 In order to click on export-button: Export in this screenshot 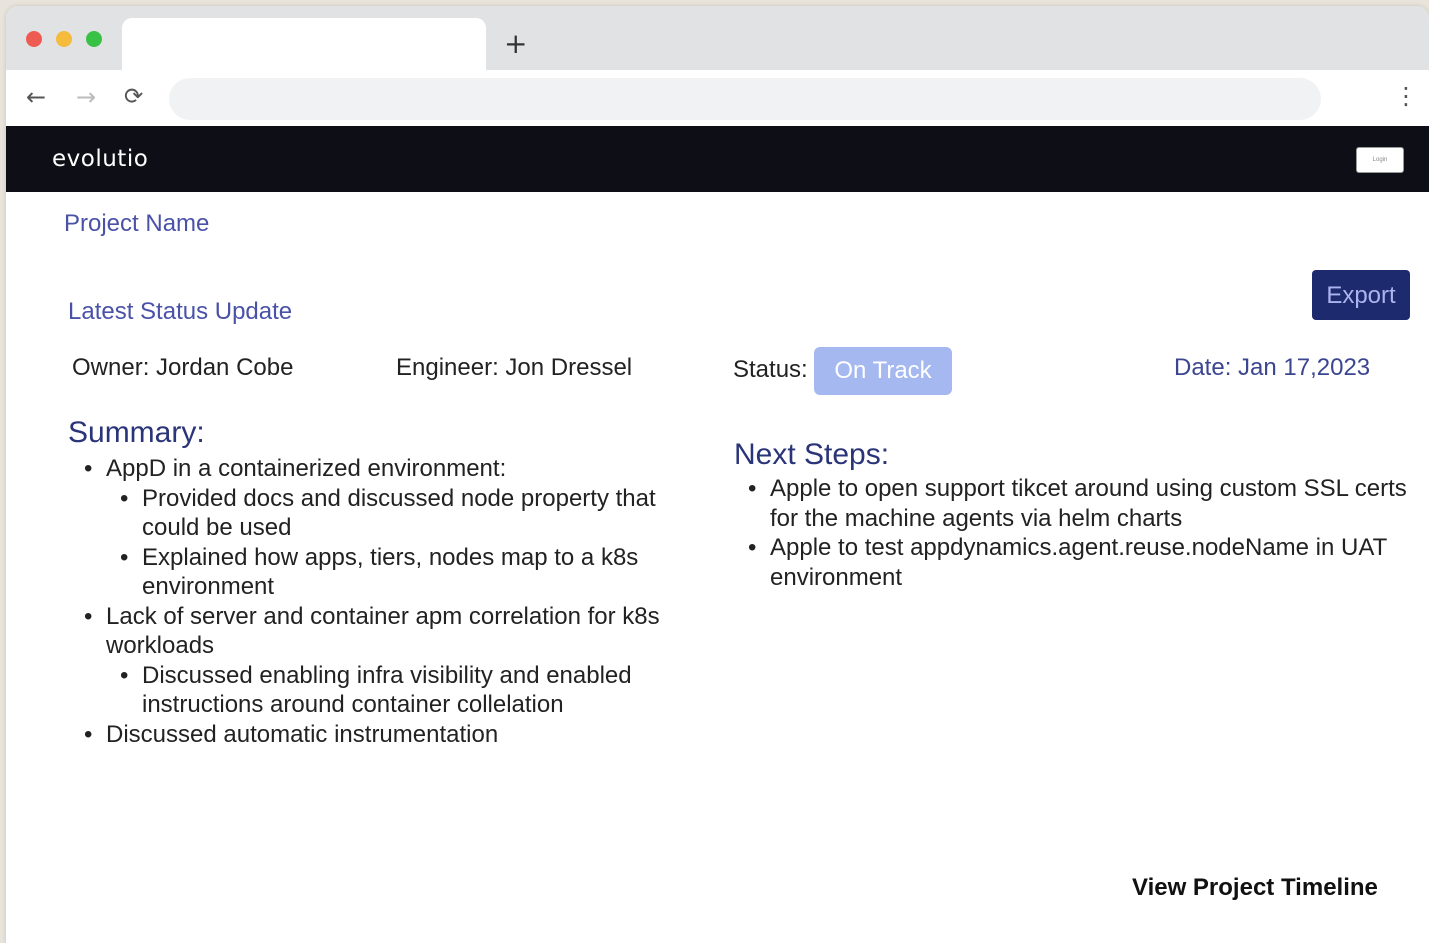, I will do `click(1361, 295)`.